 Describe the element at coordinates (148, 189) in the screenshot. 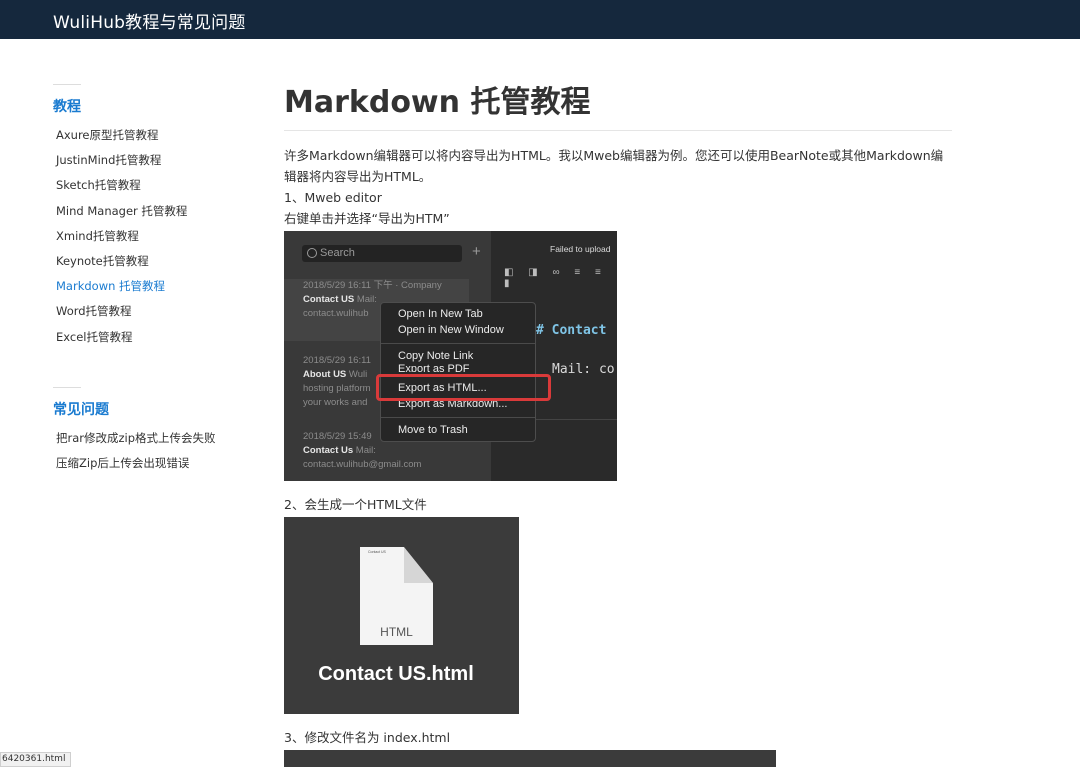

I see `sidebar-item-sketch: Sketch托管教程` at that location.